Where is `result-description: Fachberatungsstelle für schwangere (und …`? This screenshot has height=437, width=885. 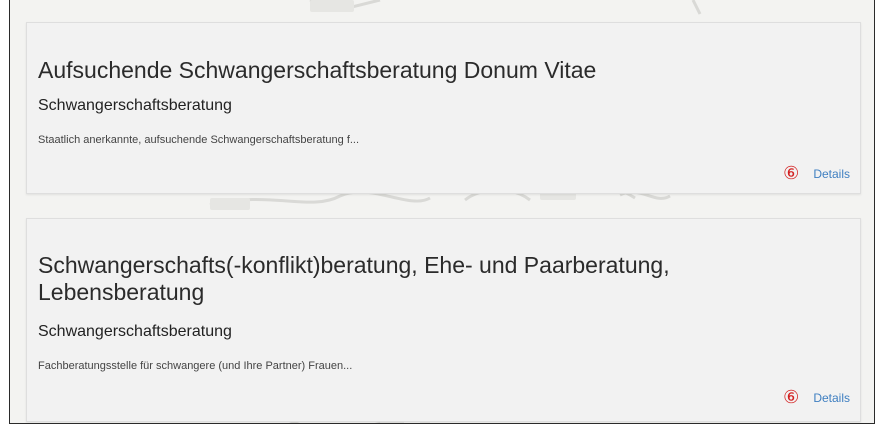
result-description: Fachberatungsstelle für schwangere (und … is located at coordinates (195, 366).